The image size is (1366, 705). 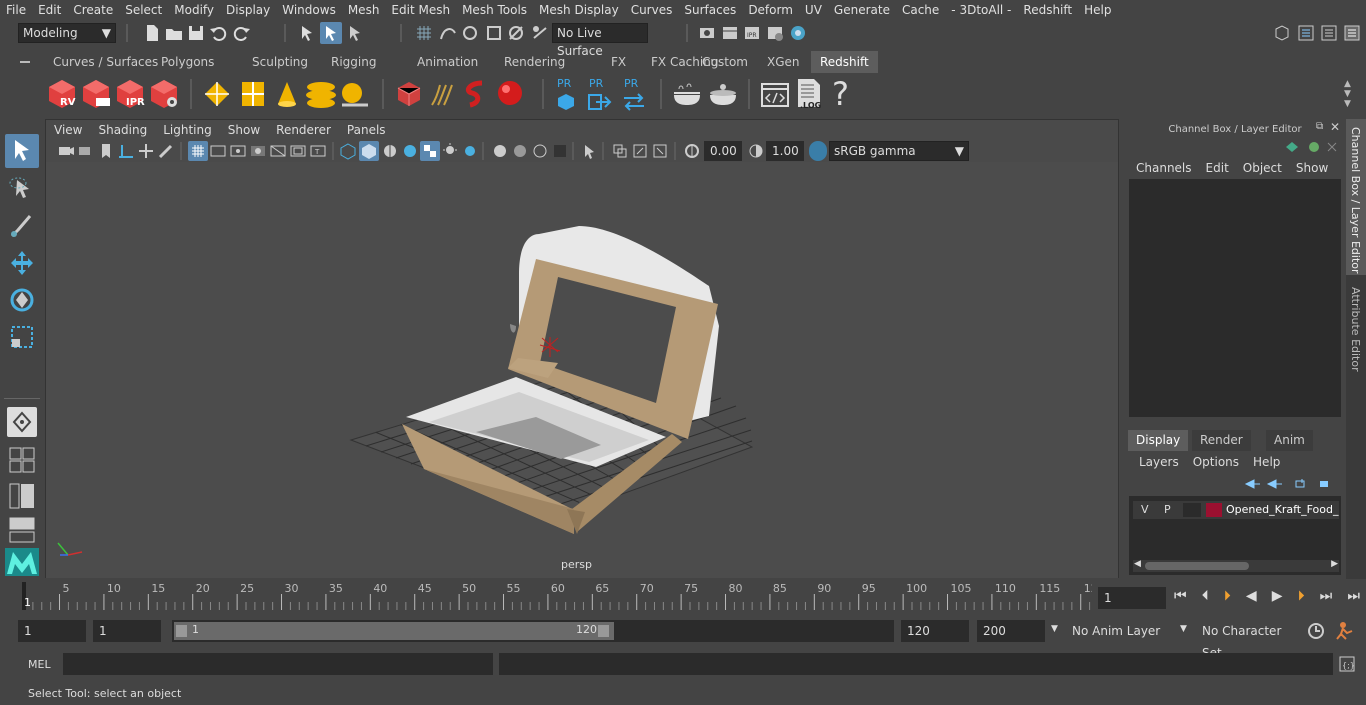 What do you see at coordinates (516, 33) in the screenshot?
I see `snap-live-icon` at bounding box center [516, 33].